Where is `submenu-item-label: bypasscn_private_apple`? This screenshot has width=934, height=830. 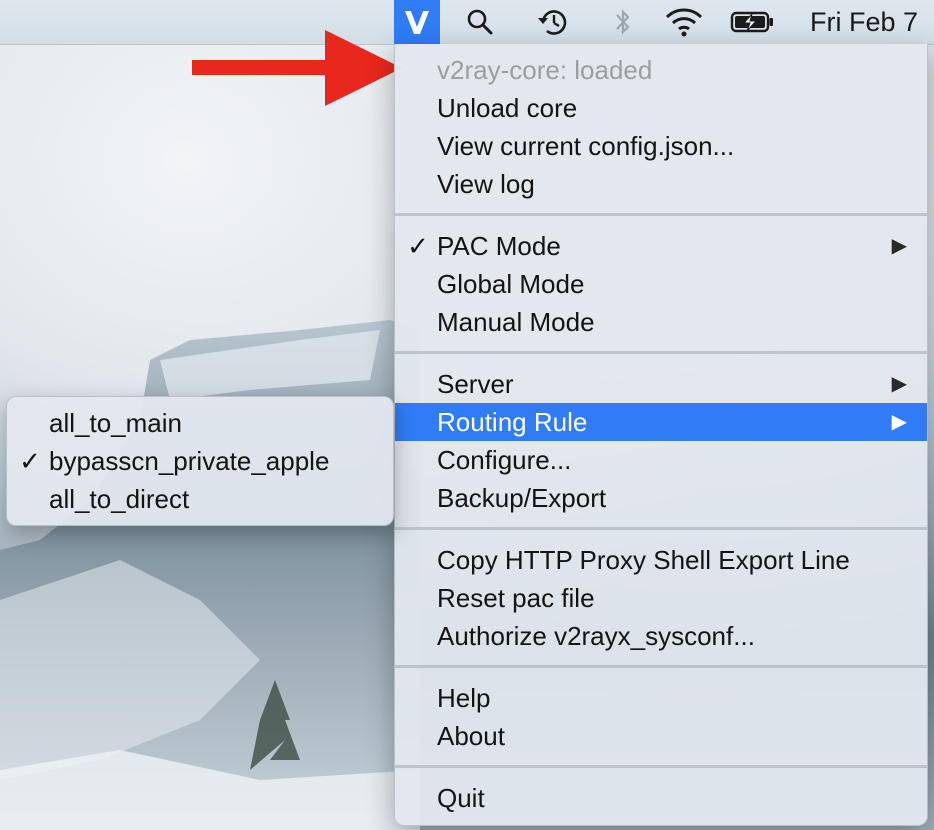
submenu-item-label: bypasscn_private_apple is located at coordinates (189, 461).